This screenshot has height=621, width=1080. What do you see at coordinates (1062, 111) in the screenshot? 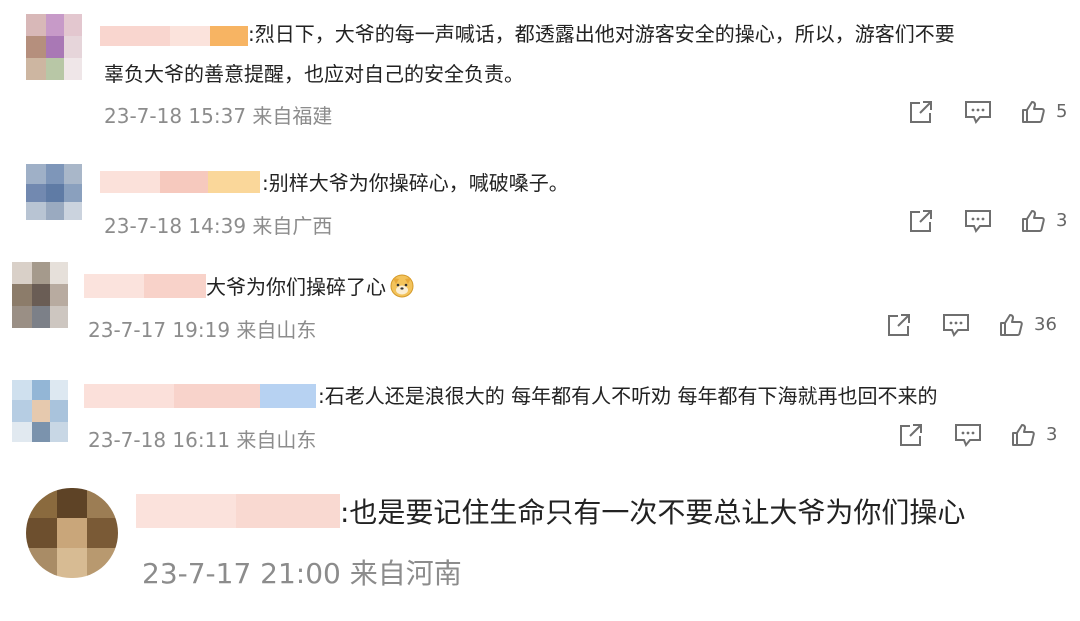
I see `like-count: 5` at bounding box center [1062, 111].